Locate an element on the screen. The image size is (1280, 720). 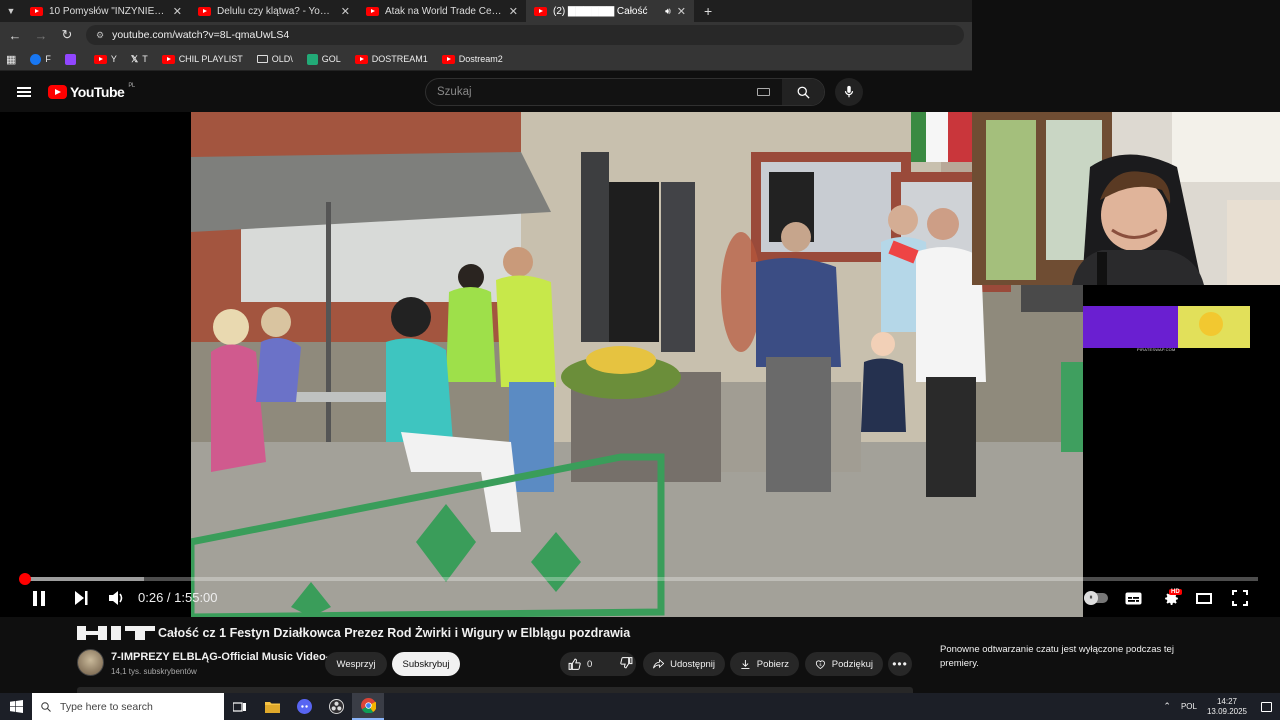
voice-search-button is located at coordinates (849, 92).